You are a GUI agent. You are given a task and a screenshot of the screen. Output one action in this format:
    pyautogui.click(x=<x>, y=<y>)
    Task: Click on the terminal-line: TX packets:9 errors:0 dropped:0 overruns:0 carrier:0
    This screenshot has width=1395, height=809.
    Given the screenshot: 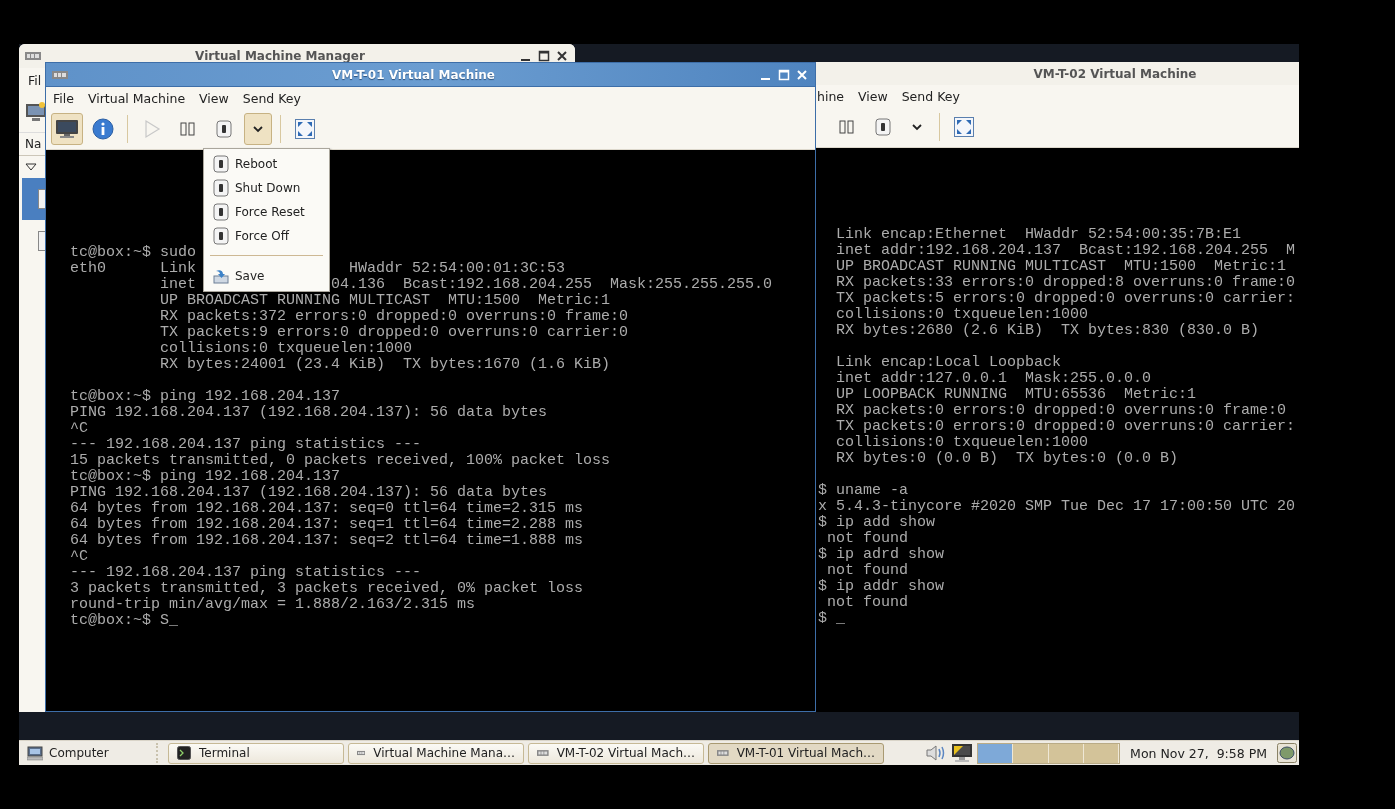 What is the action you would take?
    pyautogui.click(x=394, y=333)
    